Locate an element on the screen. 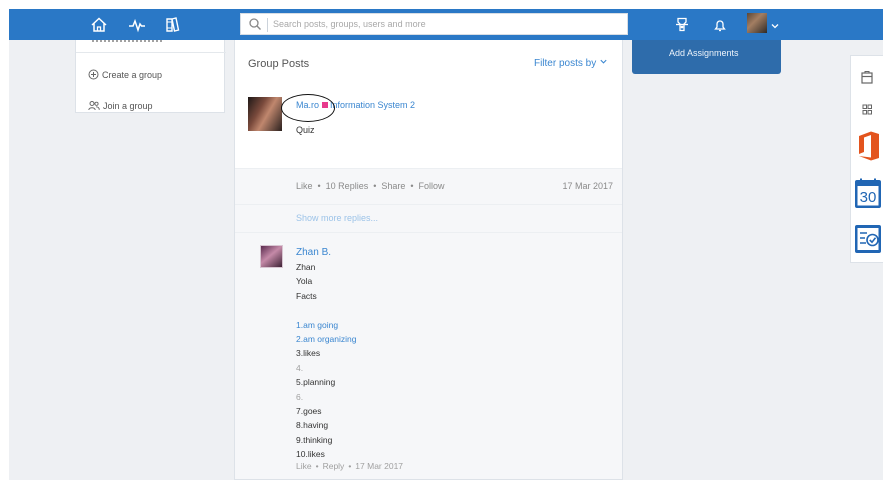 The height and width of the screenshot is (480, 883). filter-posts-dropdown: Filter posts by is located at coordinates (571, 63).